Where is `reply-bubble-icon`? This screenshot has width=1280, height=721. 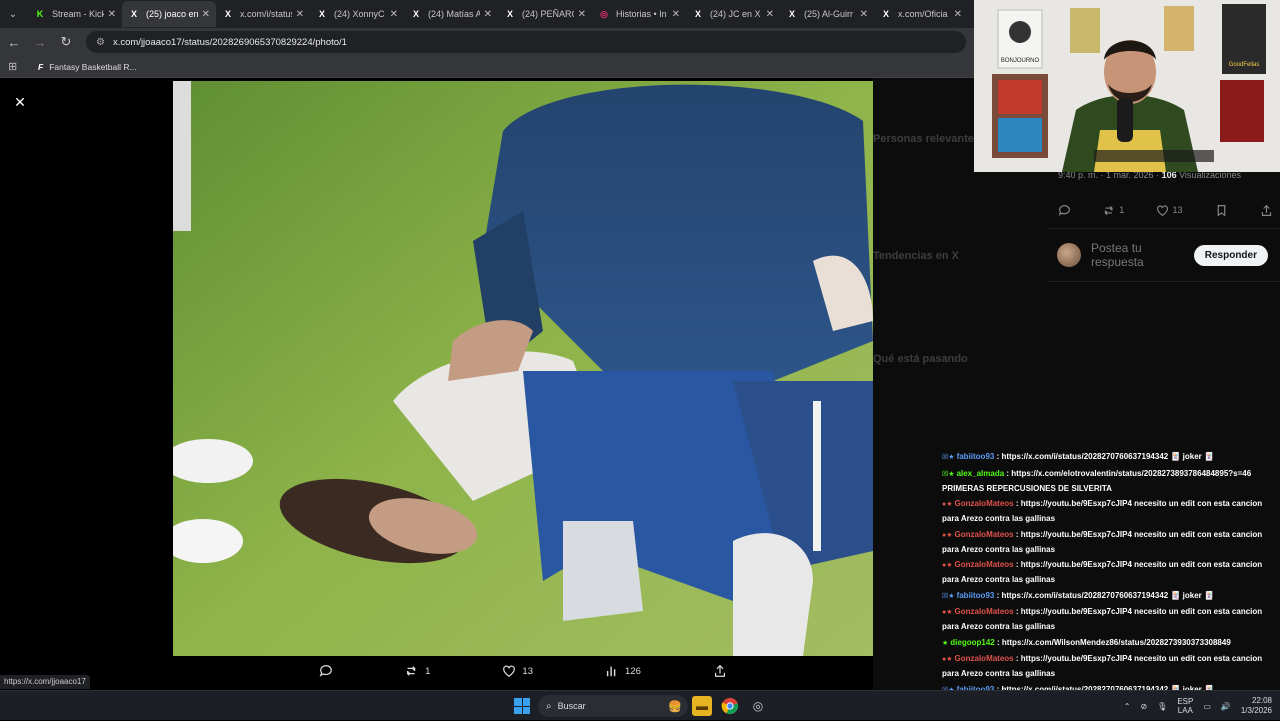
reply-bubble-icon is located at coordinates (1064, 210).